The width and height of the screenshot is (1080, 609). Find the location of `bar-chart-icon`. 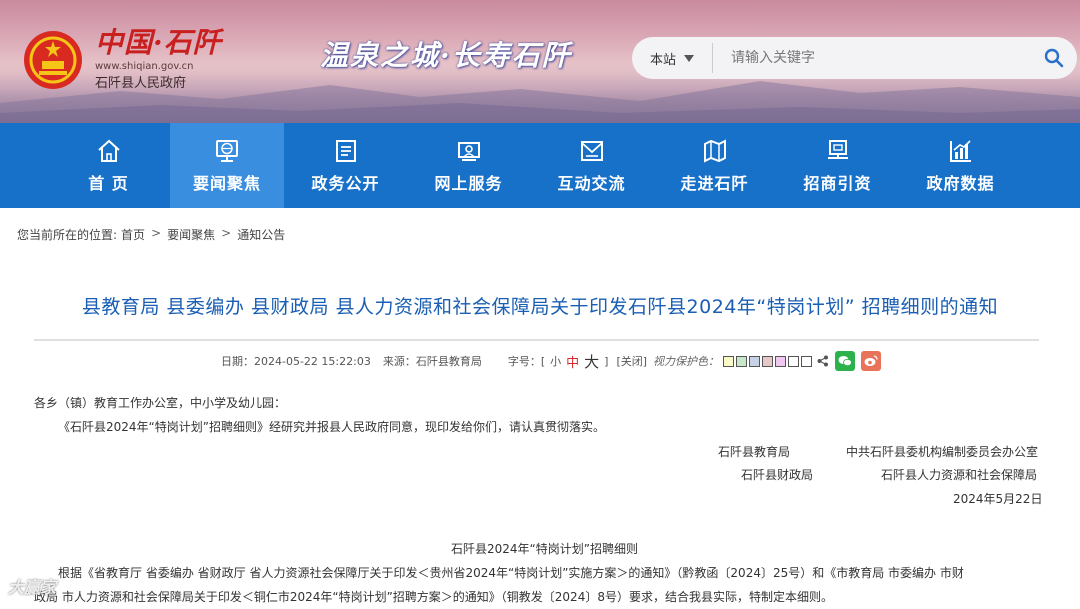

bar-chart-icon is located at coordinates (960, 150).